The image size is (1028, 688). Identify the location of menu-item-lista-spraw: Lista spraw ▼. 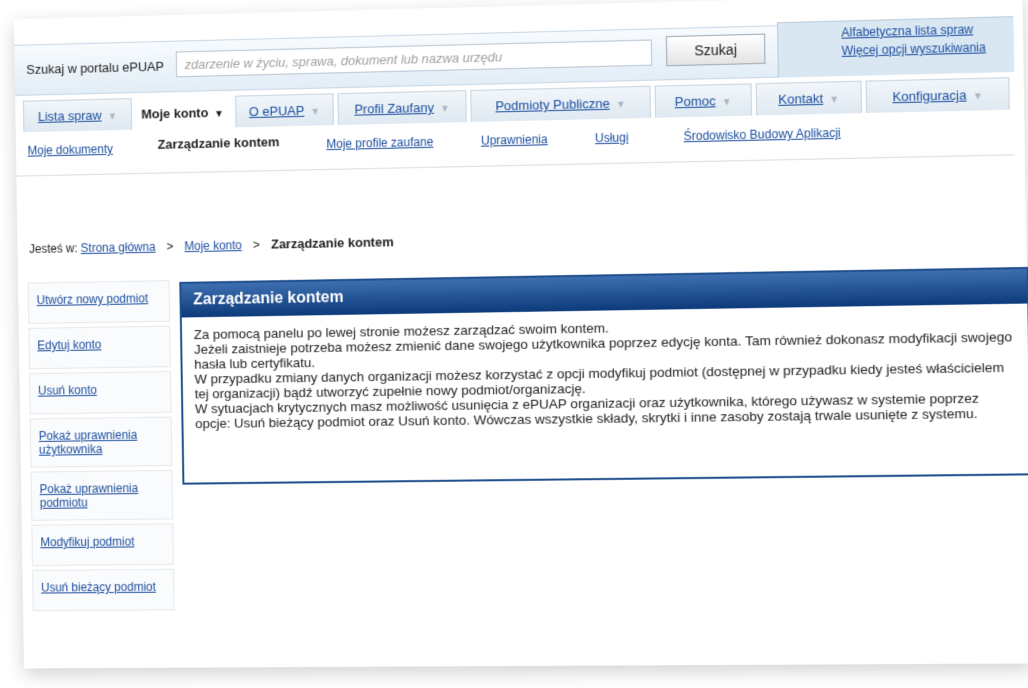
(77, 115).